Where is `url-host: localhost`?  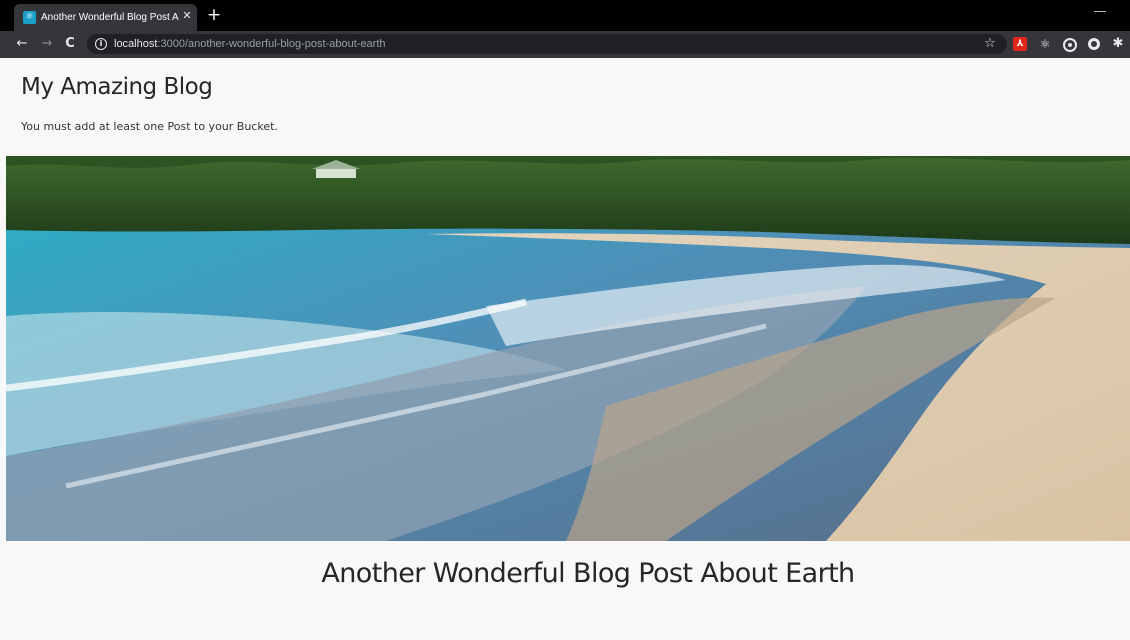 url-host: localhost is located at coordinates (136, 44).